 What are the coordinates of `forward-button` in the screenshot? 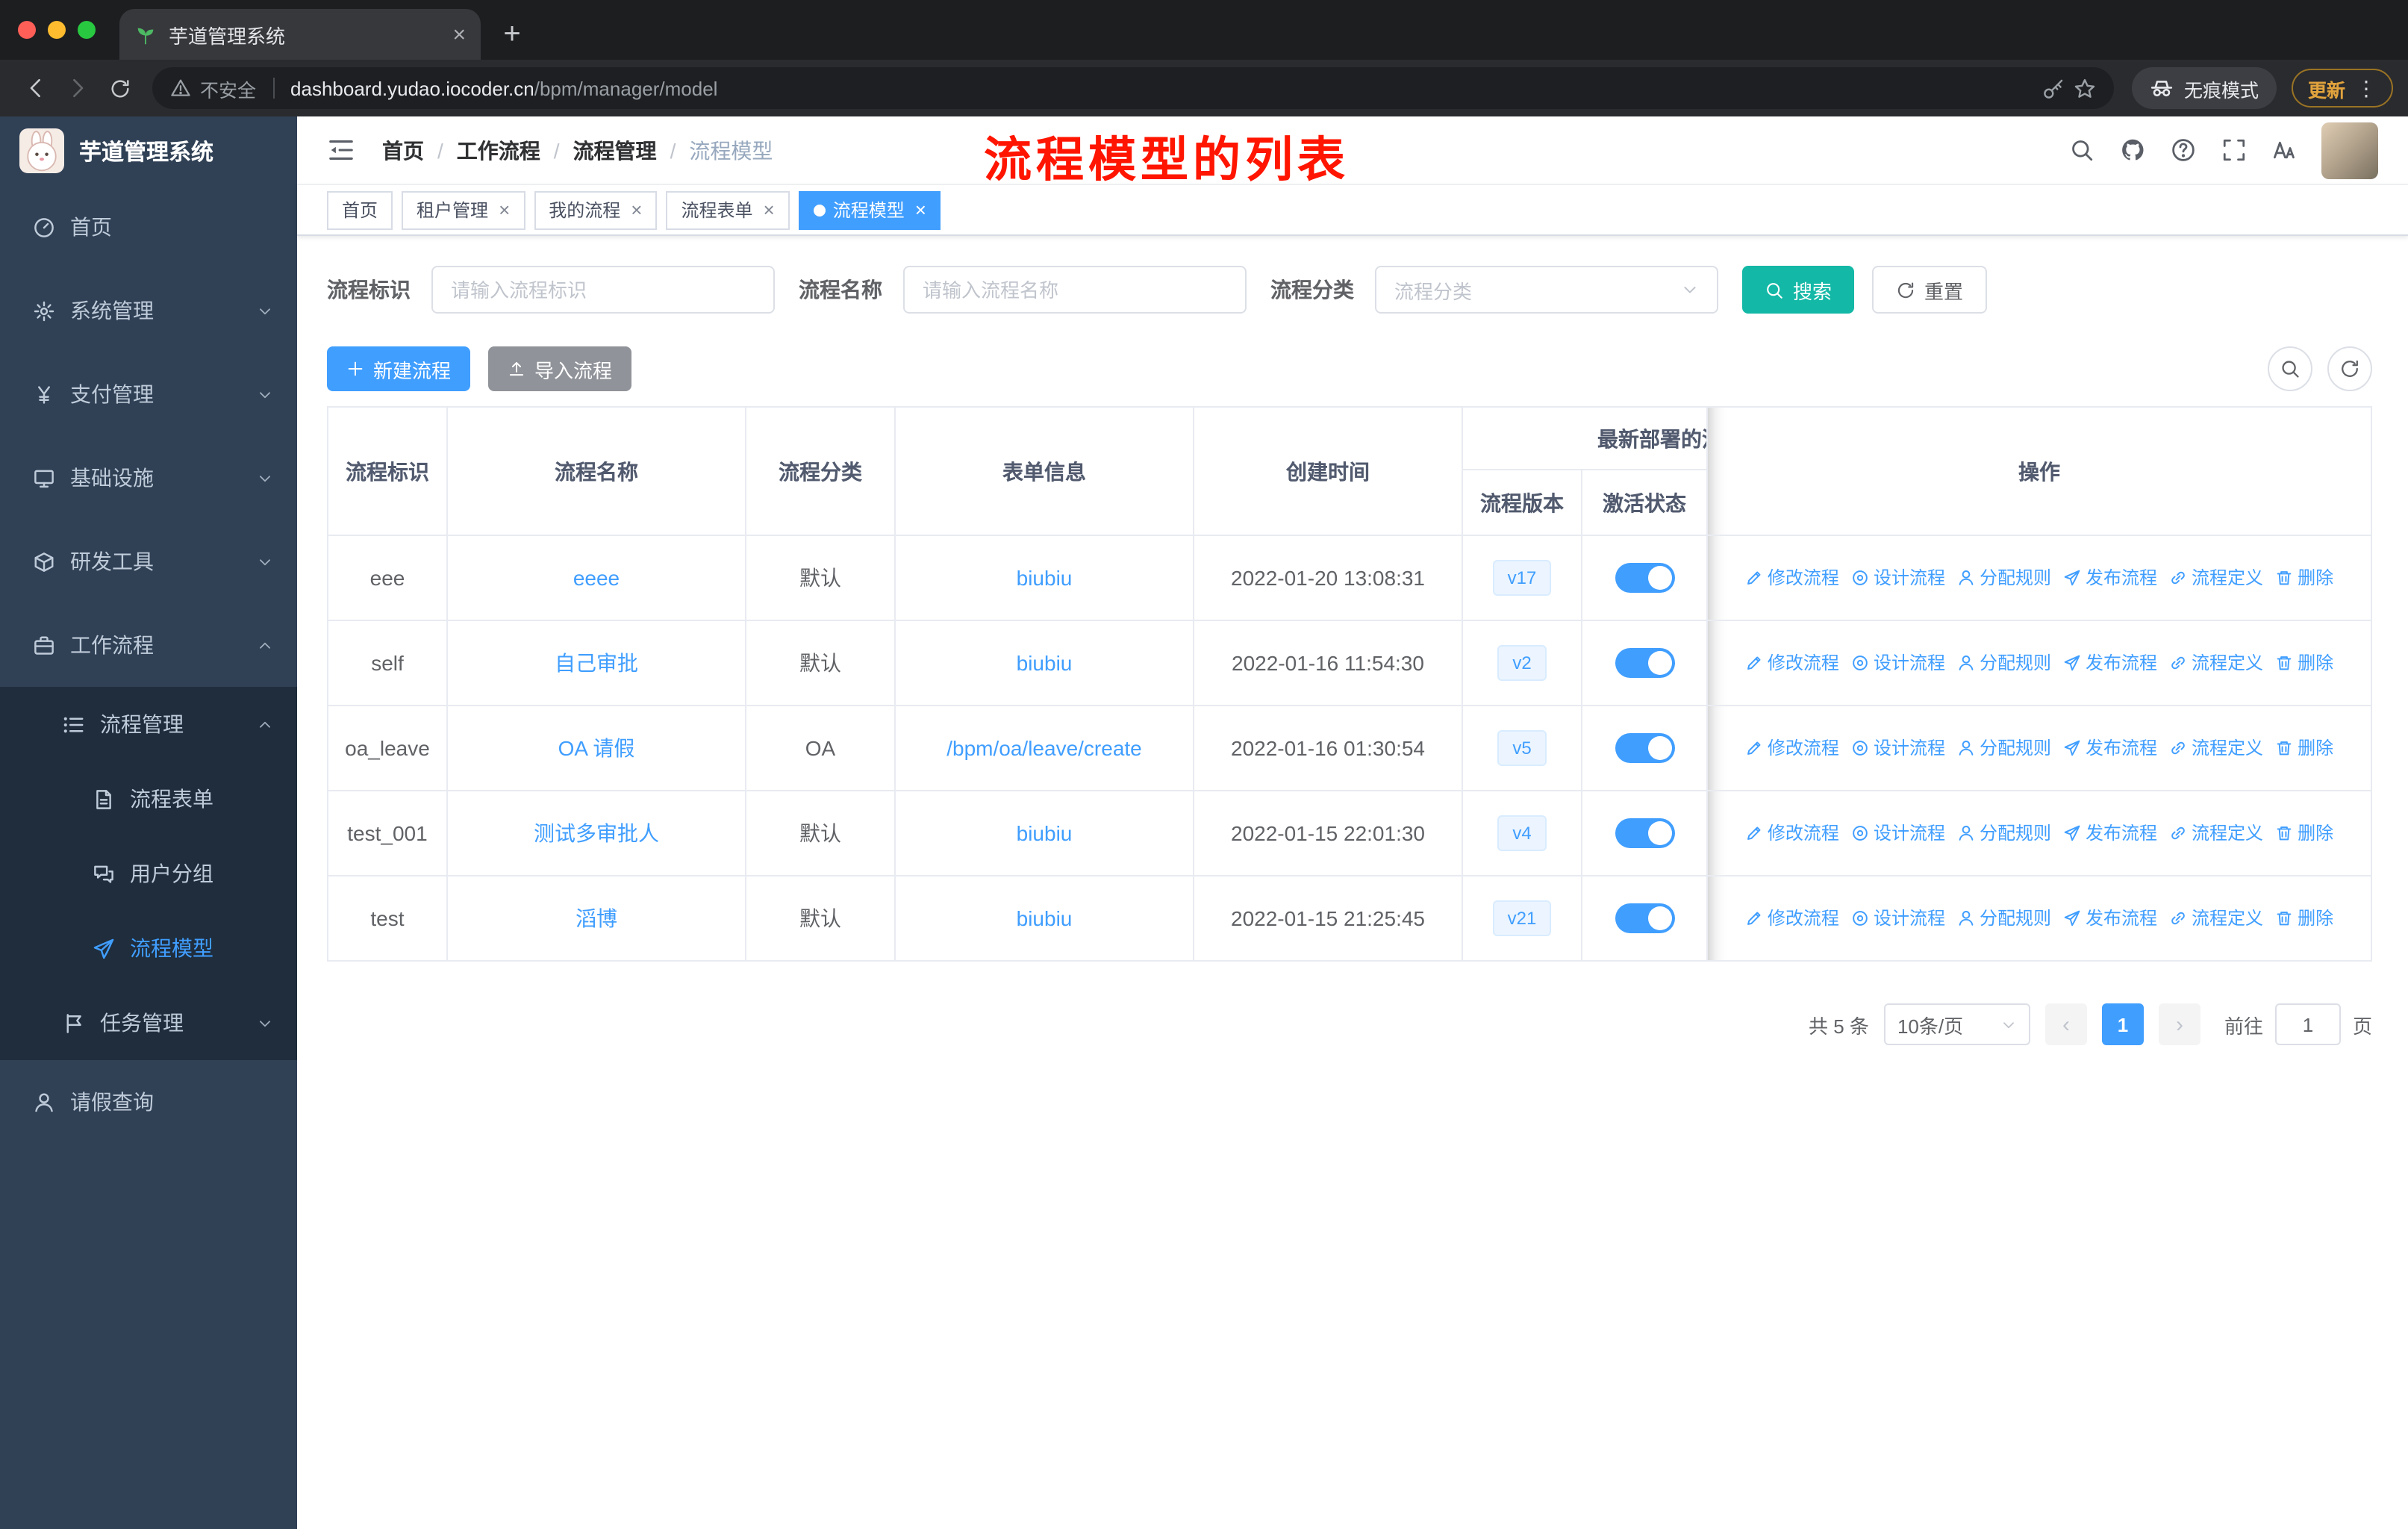 It's located at (78, 88).